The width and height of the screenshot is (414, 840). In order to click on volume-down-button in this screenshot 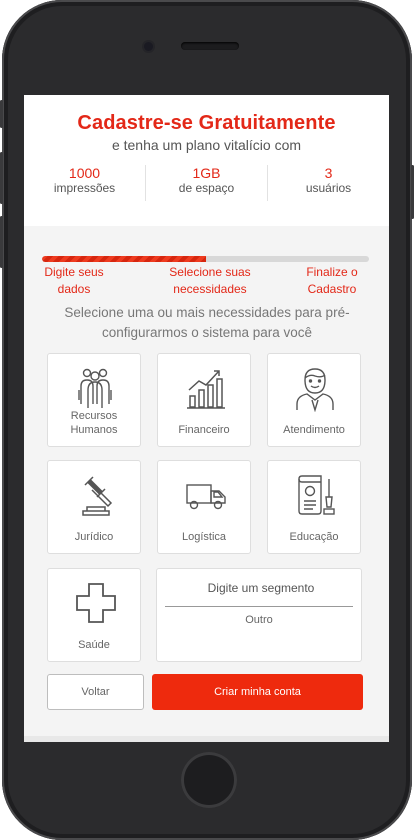, I will do `click(1, 242)`.